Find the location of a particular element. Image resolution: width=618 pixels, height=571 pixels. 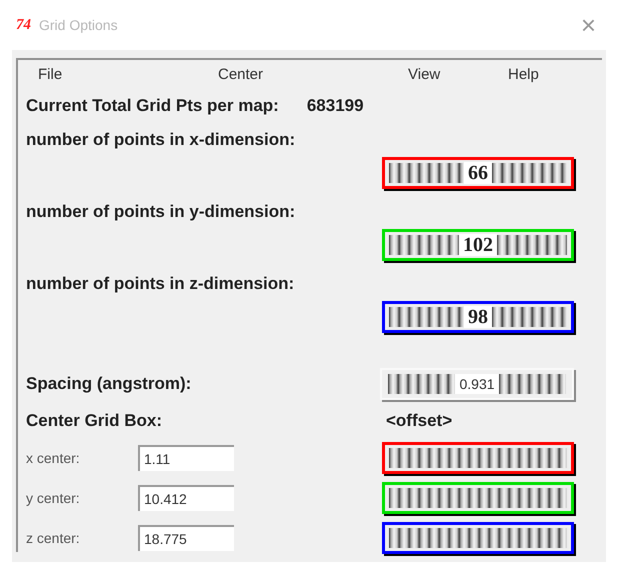

dimension-label: number of points in y-dimension: is located at coordinates (161, 211).